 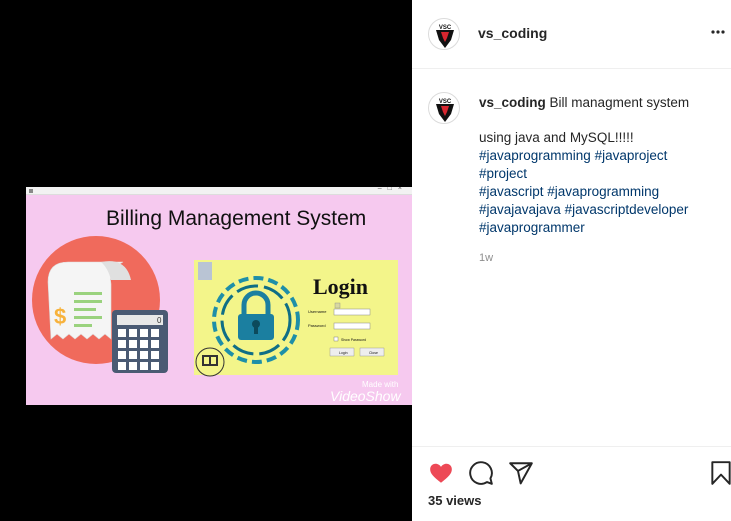 What do you see at coordinates (486, 258) in the screenshot?
I see `post-time-ago: 1w` at bounding box center [486, 258].